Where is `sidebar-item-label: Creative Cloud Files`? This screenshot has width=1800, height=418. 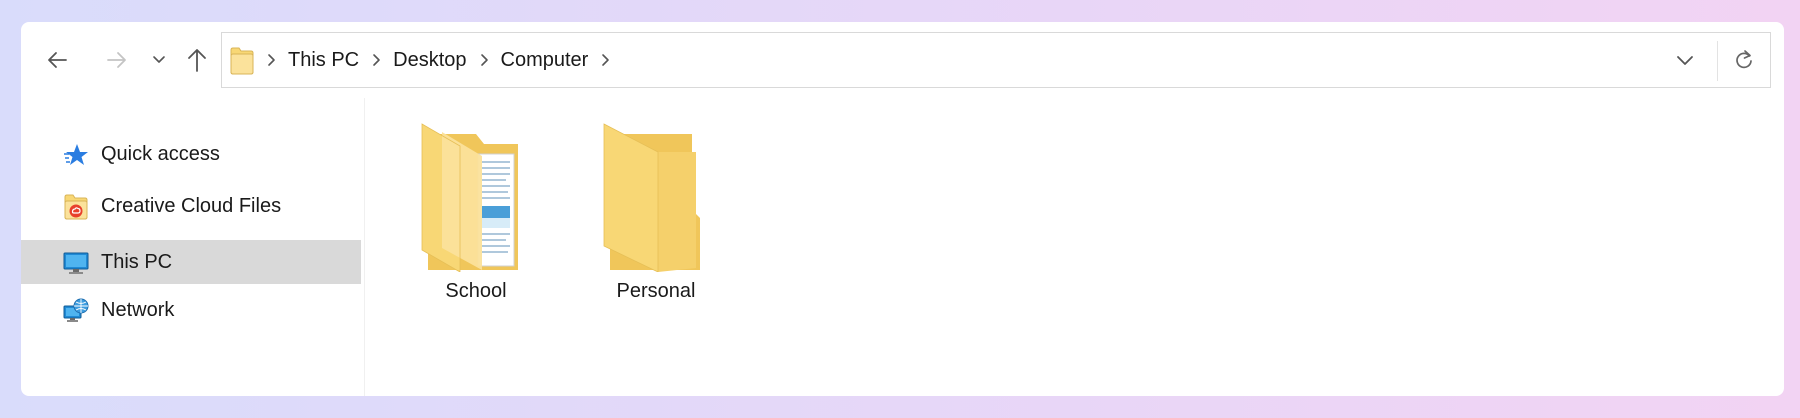 sidebar-item-label: Creative Cloud Files is located at coordinates (191, 205).